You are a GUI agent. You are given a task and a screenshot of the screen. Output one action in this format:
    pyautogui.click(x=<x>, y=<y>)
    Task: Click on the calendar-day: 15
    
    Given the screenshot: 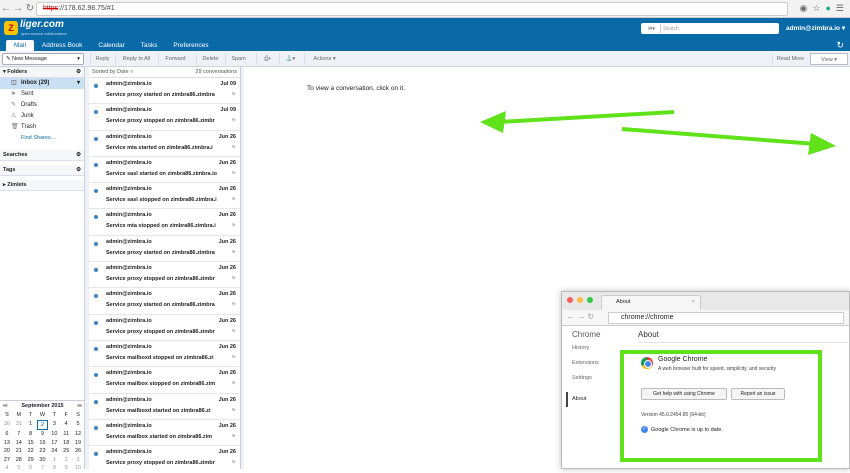 What is the action you would take?
    pyautogui.click(x=31, y=443)
    